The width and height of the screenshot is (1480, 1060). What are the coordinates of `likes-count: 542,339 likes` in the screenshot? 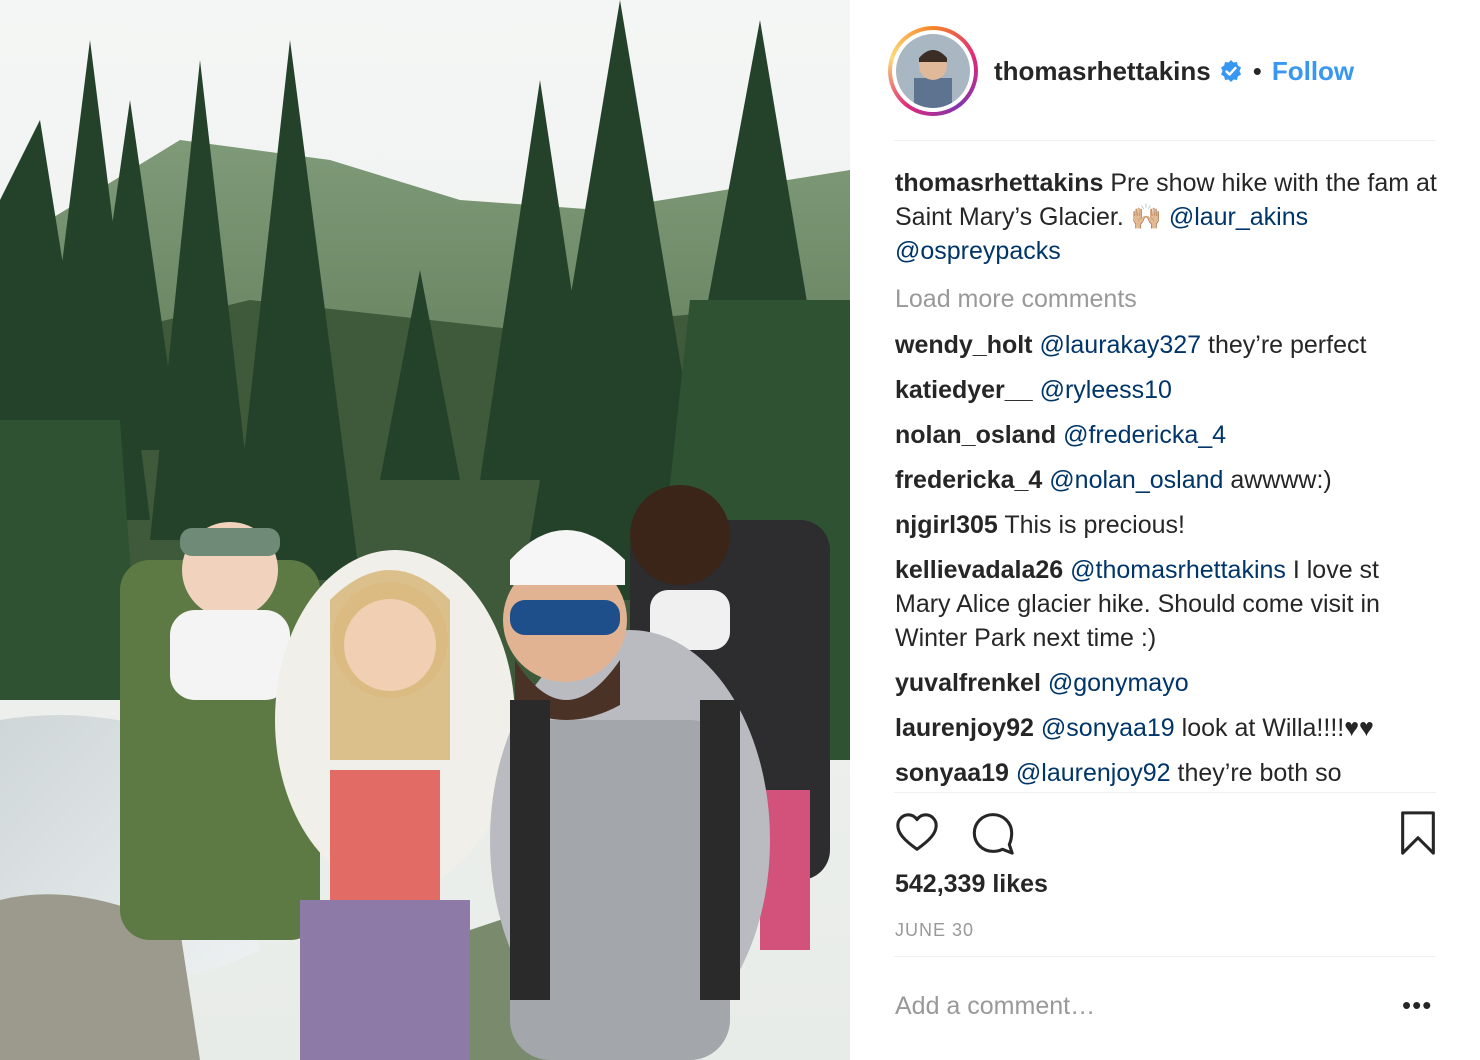 It's located at (971, 884).